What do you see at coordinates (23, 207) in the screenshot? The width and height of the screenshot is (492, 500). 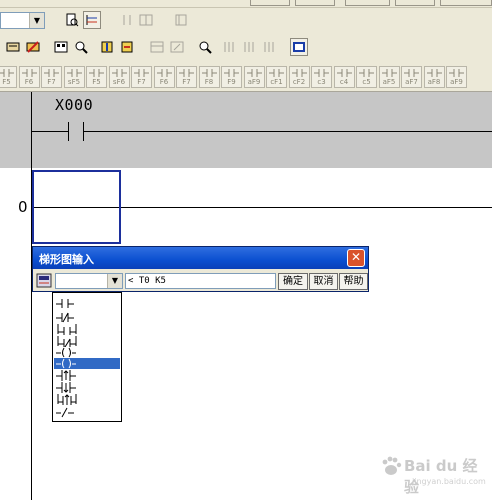 I see `step-number: 0` at bounding box center [23, 207].